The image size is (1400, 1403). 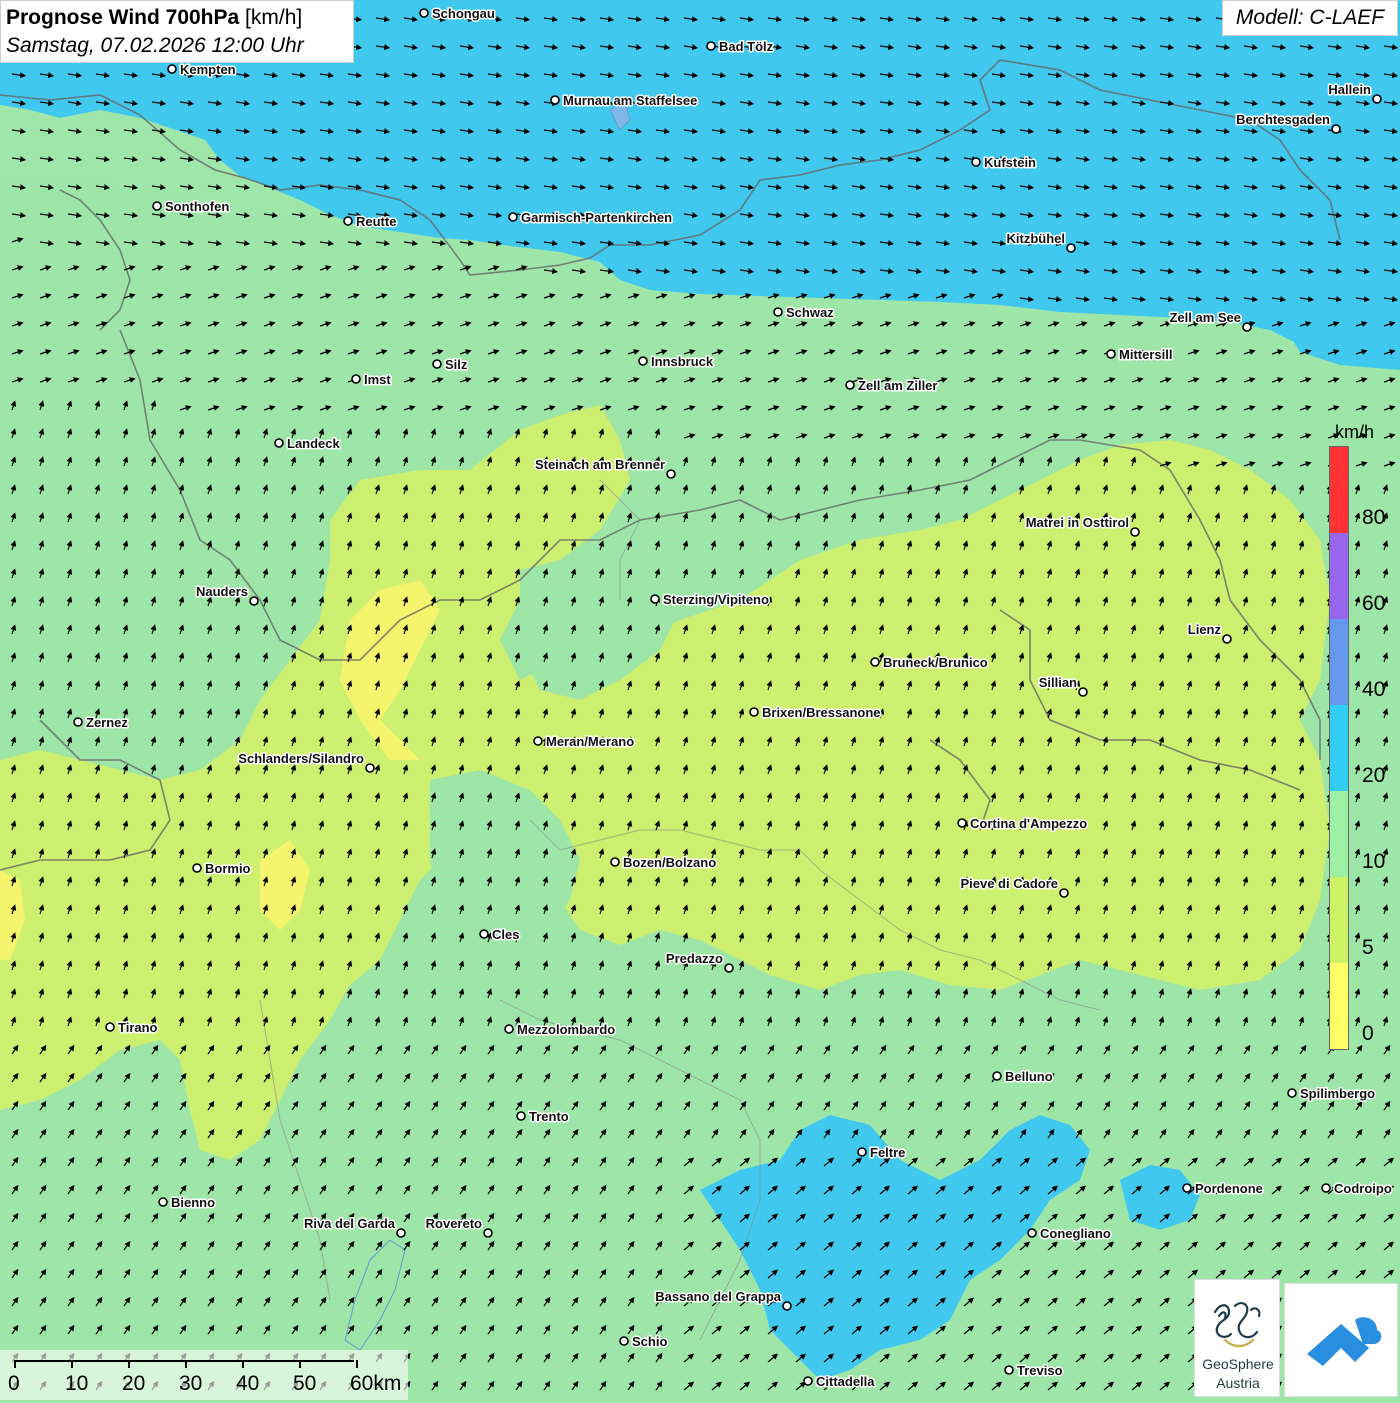 I want to click on place-label: Spilimbergo, so click(x=1337, y=1093).